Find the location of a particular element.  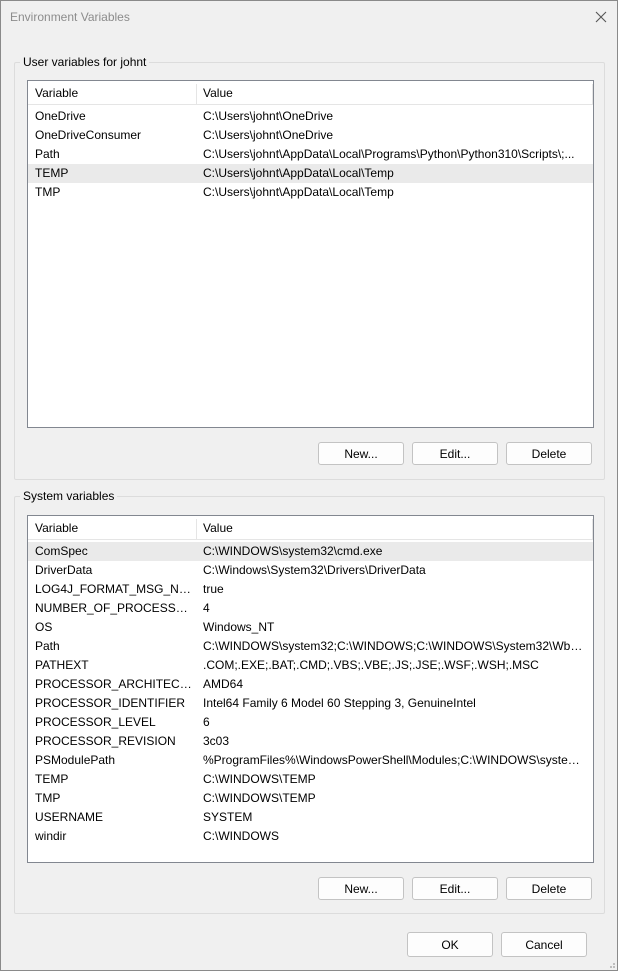

table-row: OneDrive C:\Users\johnt\OneDrive is located at coordinates (310, 116).